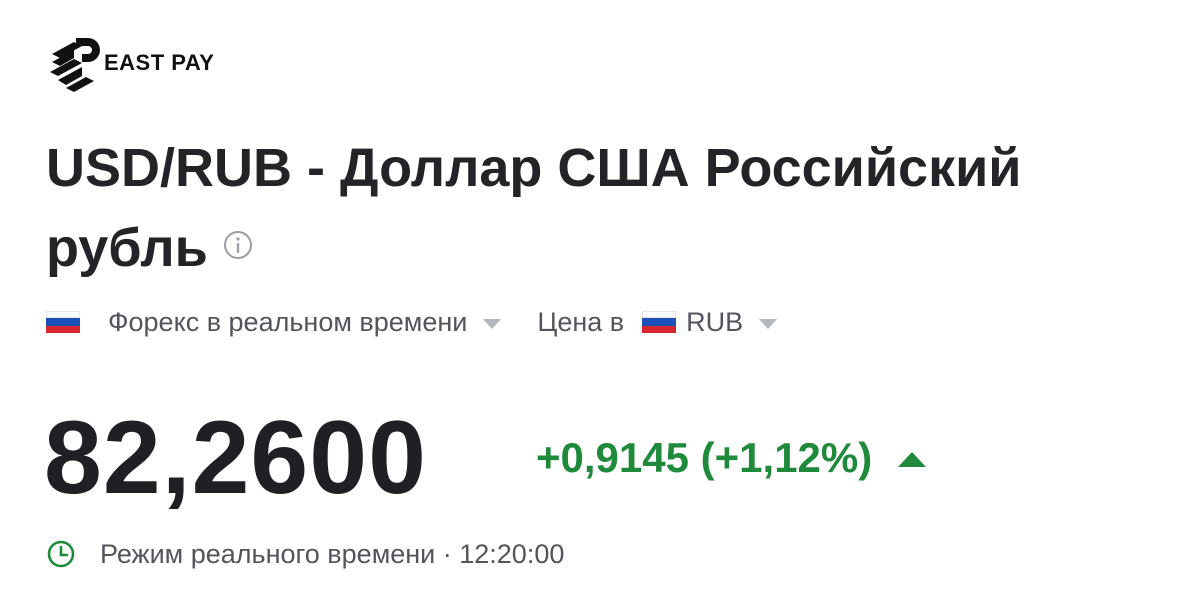 The height and width of the screenshot is (615, 1200). What do you see at coordinates (332, 553) in the screenshot?
I see `status-text: Режим реального времени · 12:20:00` at bounding box center [332, 553].